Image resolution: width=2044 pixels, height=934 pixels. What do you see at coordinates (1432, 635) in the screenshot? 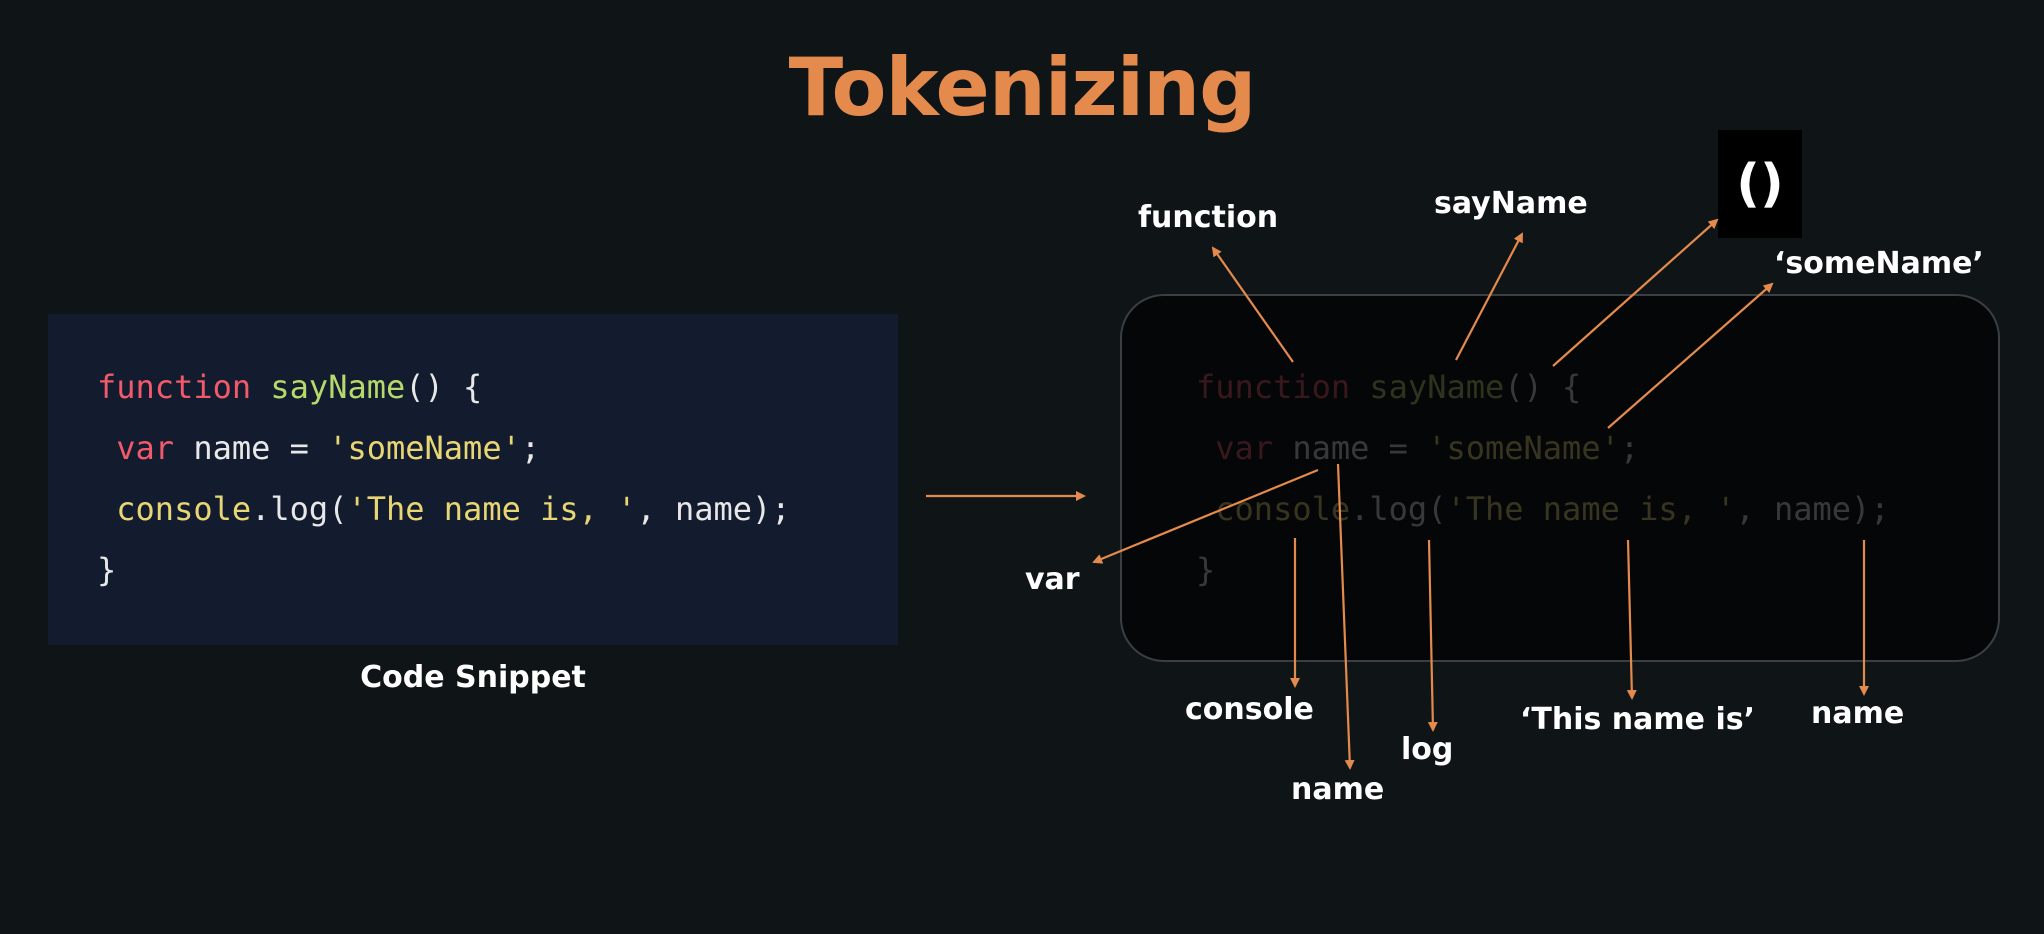
I see `arrow-log` at bounding box center [1432, 635].